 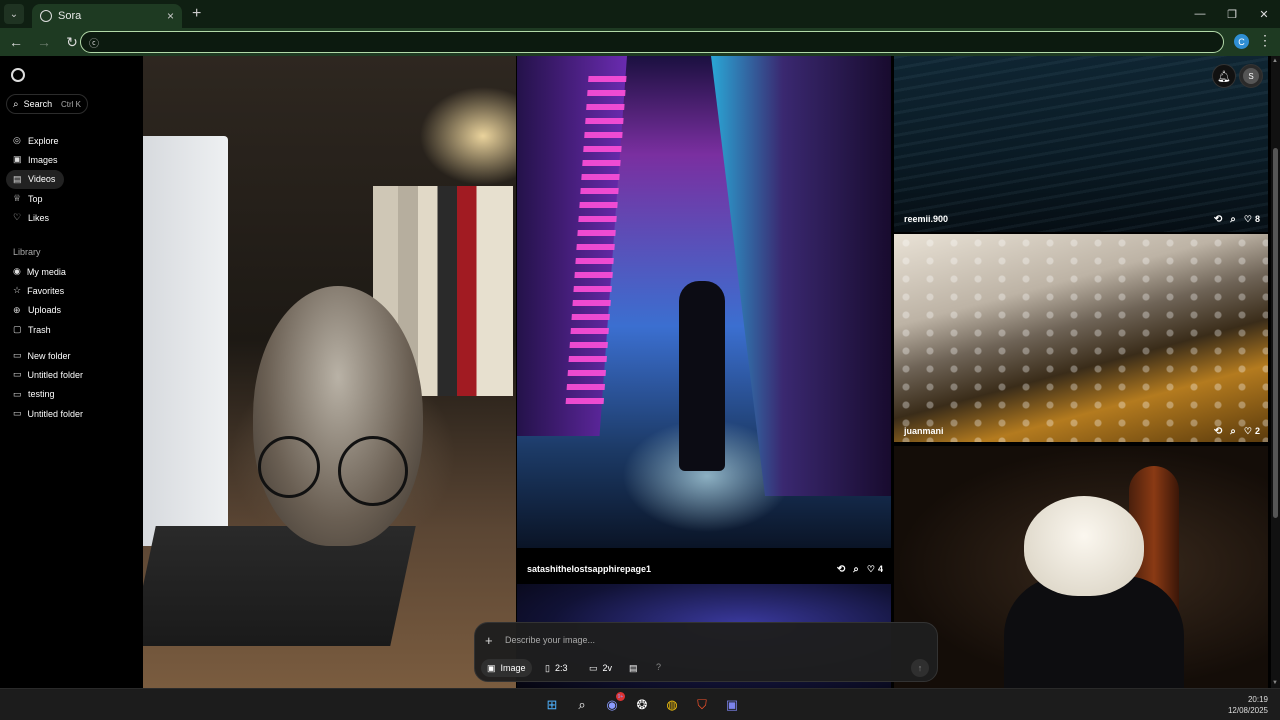 I want to click on taskbar-search-icon: ⌕, so click(x=582, y=705).